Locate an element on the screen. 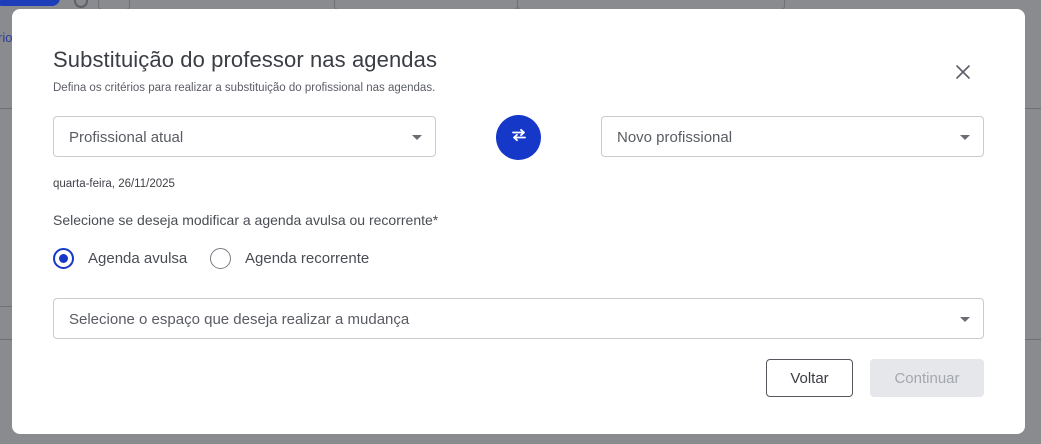 The height and width of the screenshot is (444, 1041). modal-title: Substituição do professor nas agendas is located at coordinates (245, 59).